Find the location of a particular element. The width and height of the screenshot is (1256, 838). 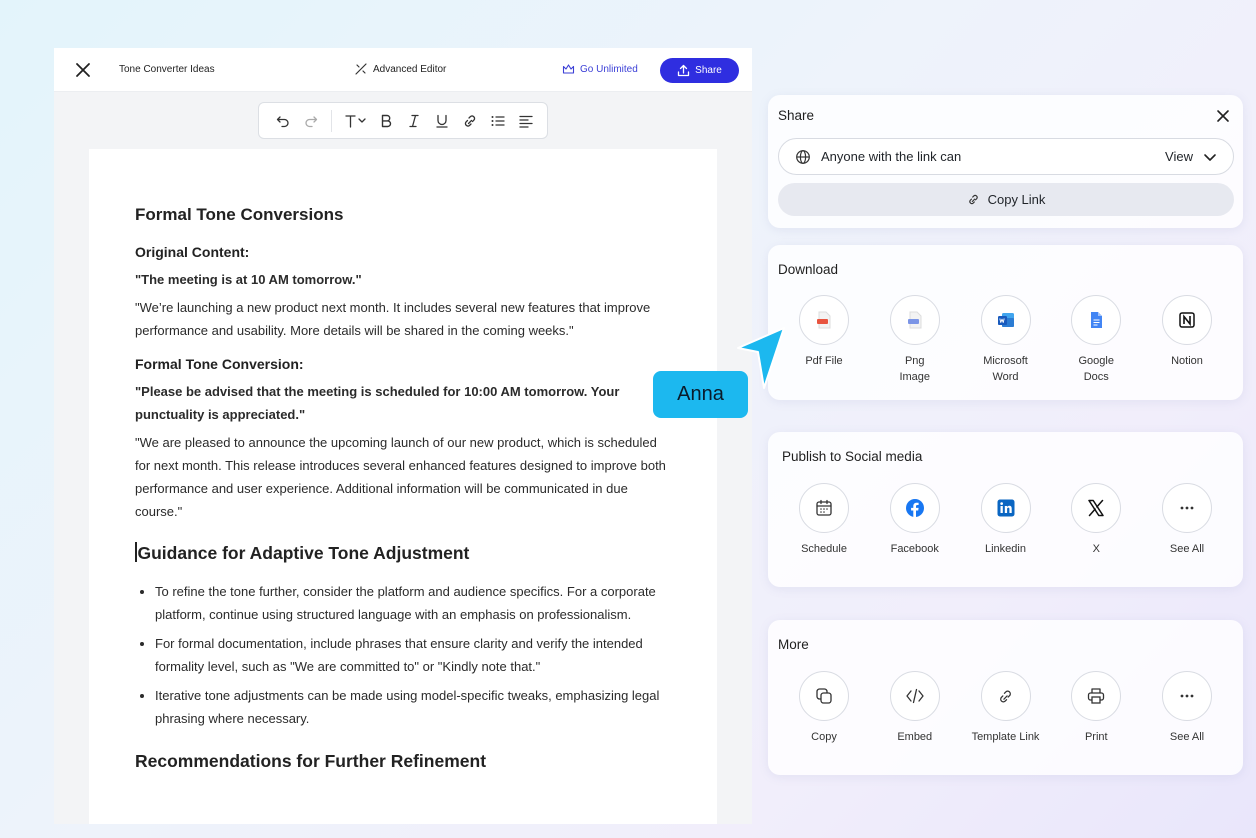

link-button is located at coordinates (470, 121).